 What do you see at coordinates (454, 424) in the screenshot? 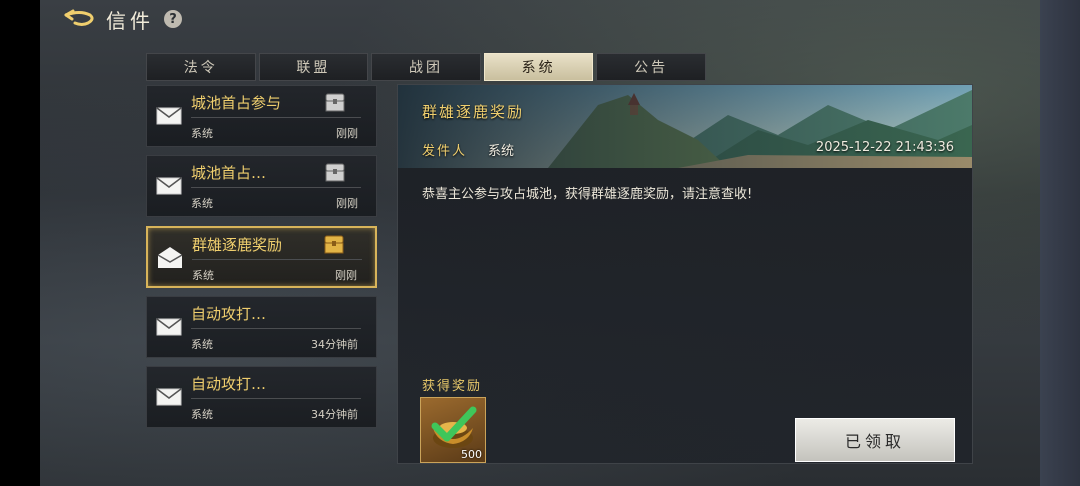
I see `check-icon` at bounding box center [454, 424].